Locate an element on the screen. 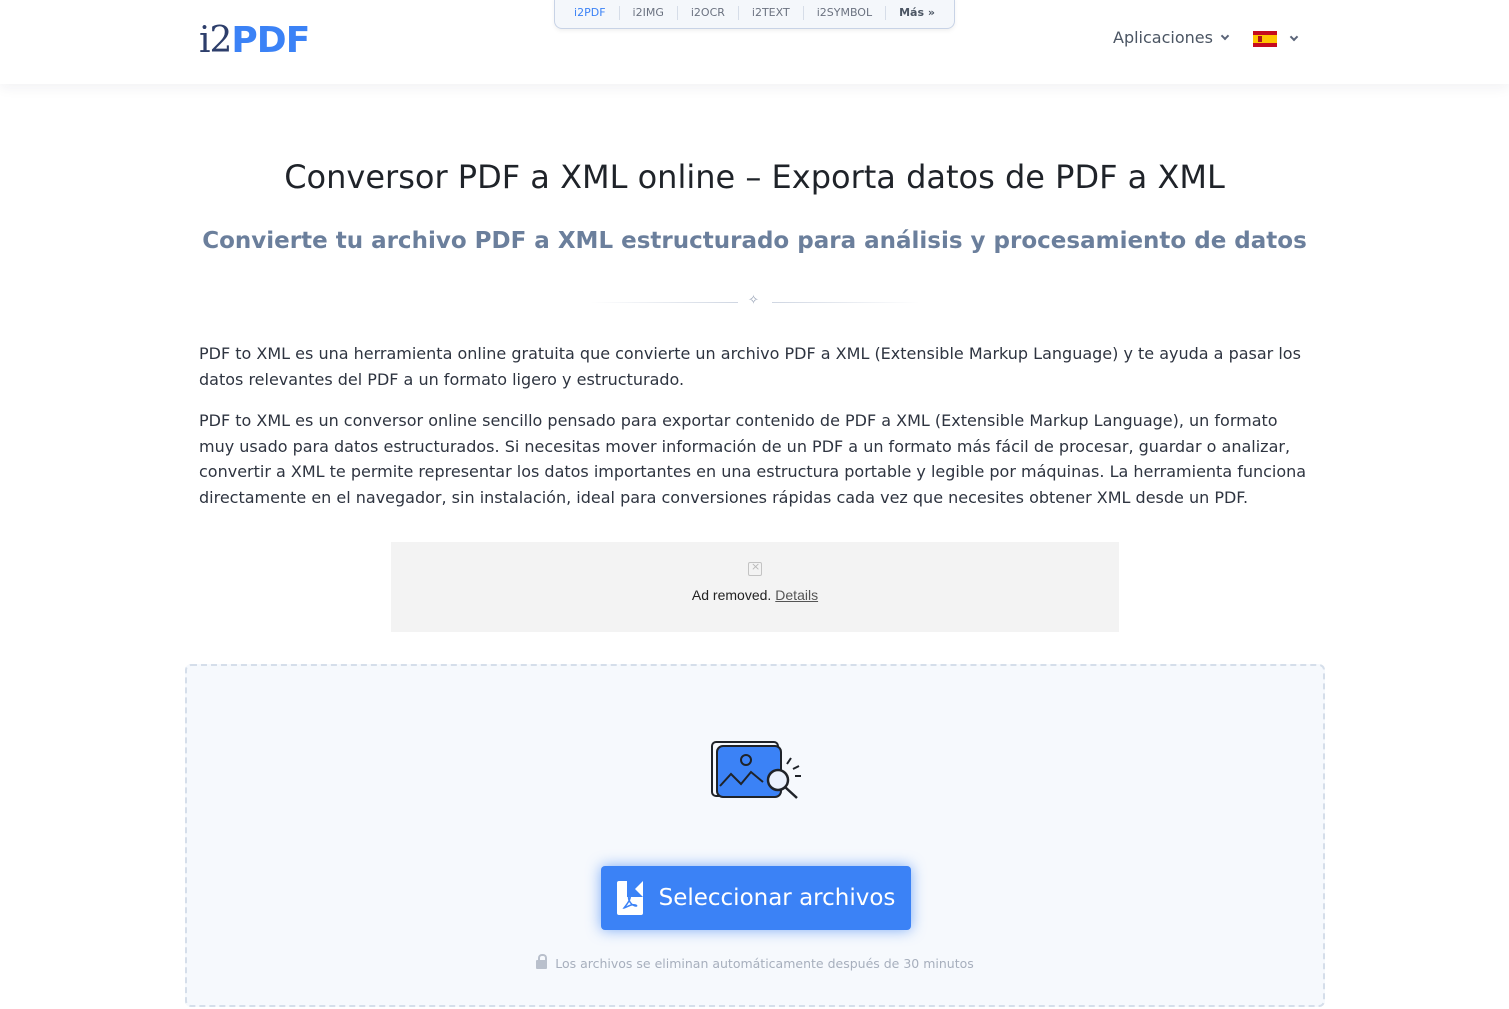 The width and height of the screenshot is (1509, 1009). select-files-label: Seleccionar archivos is located at coordinates (777, 898).